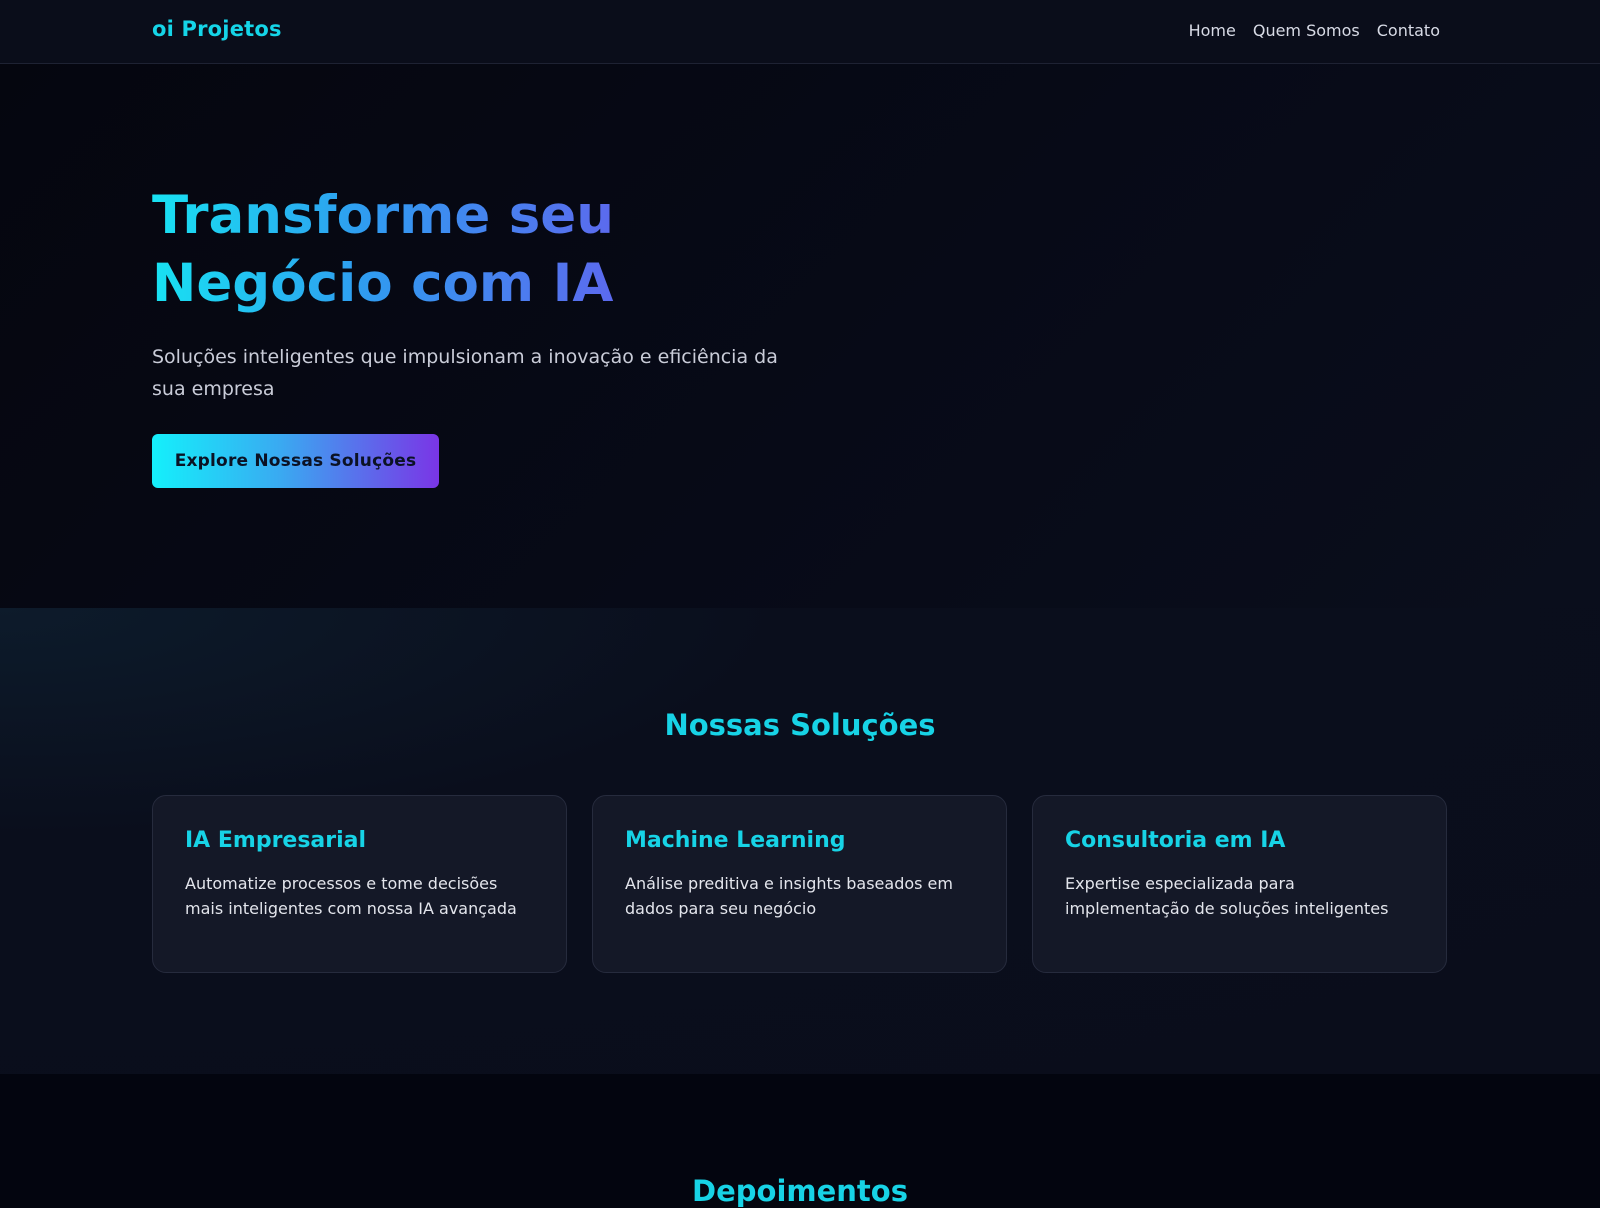  What do you see at coordinates (735, 840) in the screenshot?
I see `solution-card-title: Machine Learning` at bounding box center [735, 840].